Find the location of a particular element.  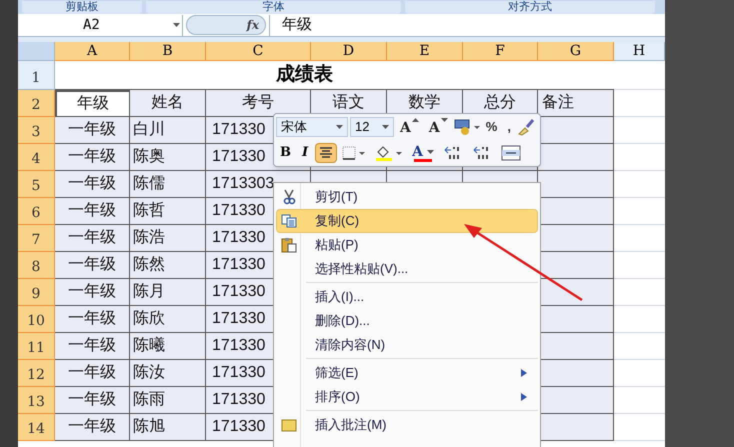

table-cell: 陈然 is located at coordinates (168, 265).